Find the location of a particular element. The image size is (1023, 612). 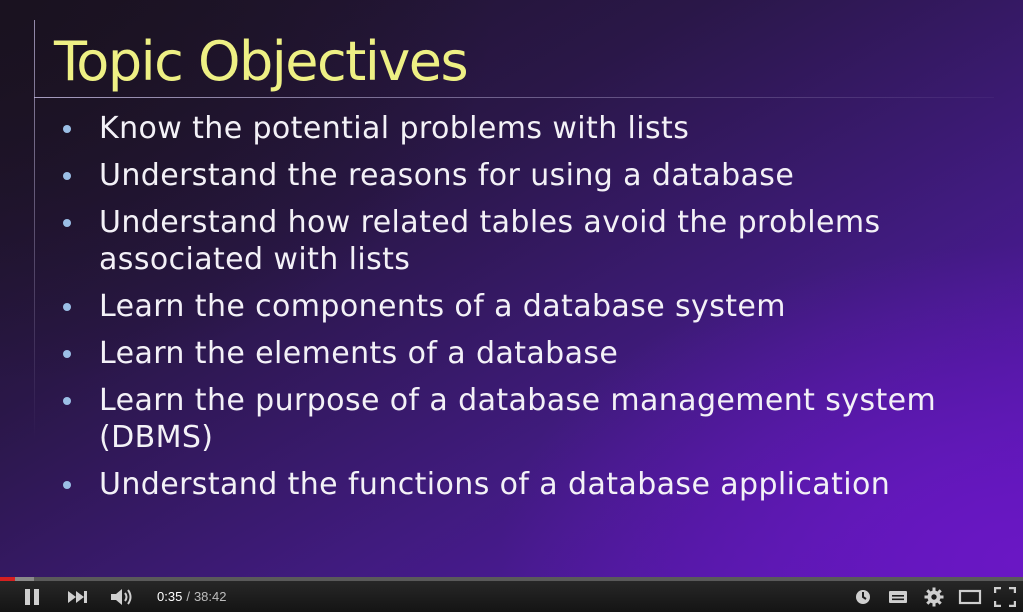

clock-icon is located at coordinates (863, 596).